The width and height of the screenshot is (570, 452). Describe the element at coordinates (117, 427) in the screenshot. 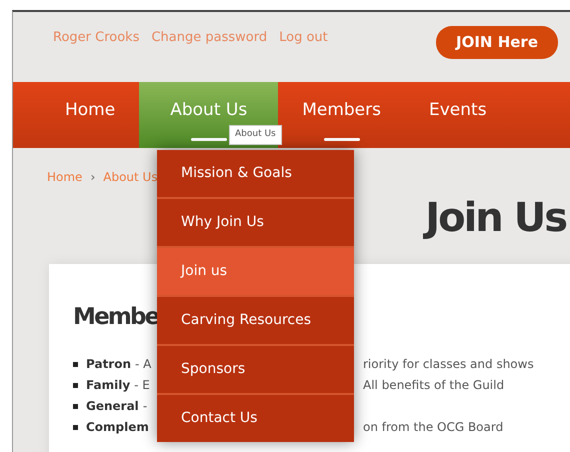

I see `membership-term: Complem` at that location.